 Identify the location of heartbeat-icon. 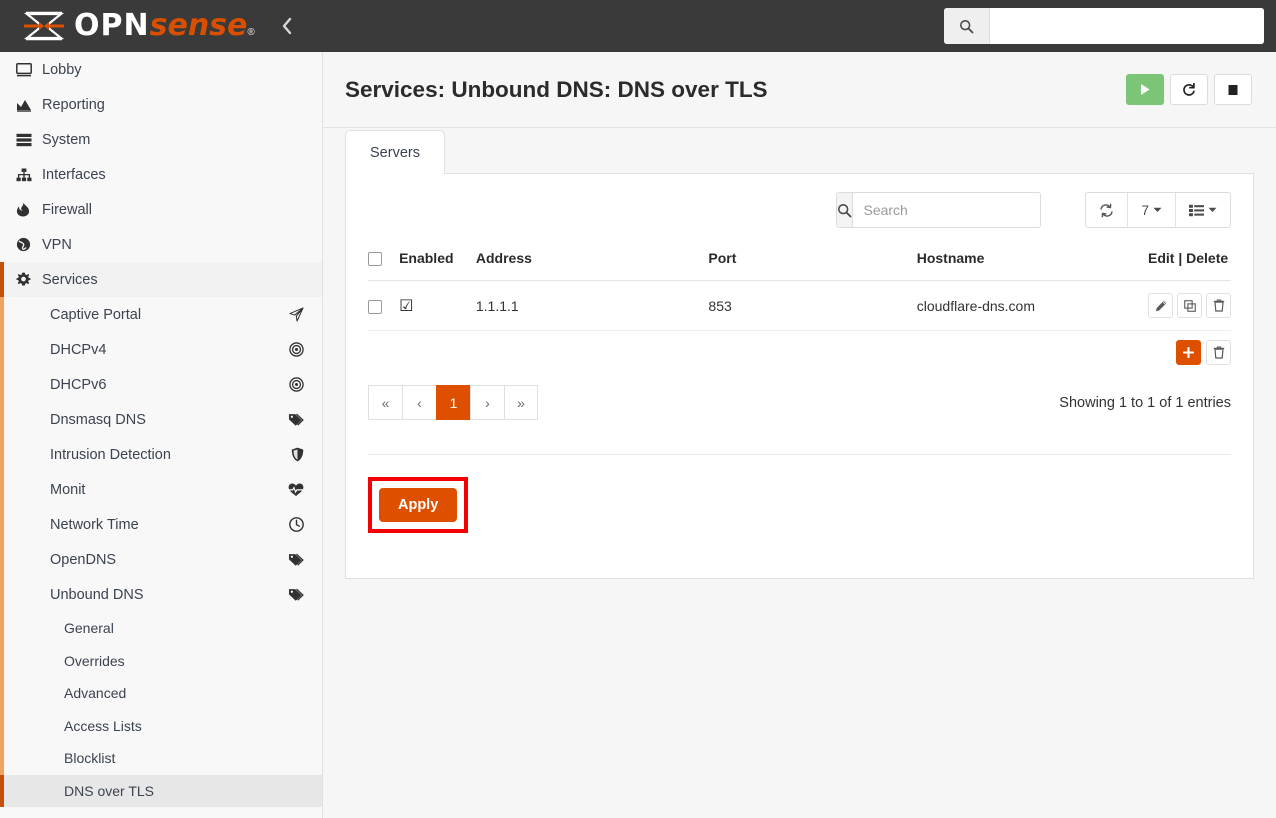
(296, 490).